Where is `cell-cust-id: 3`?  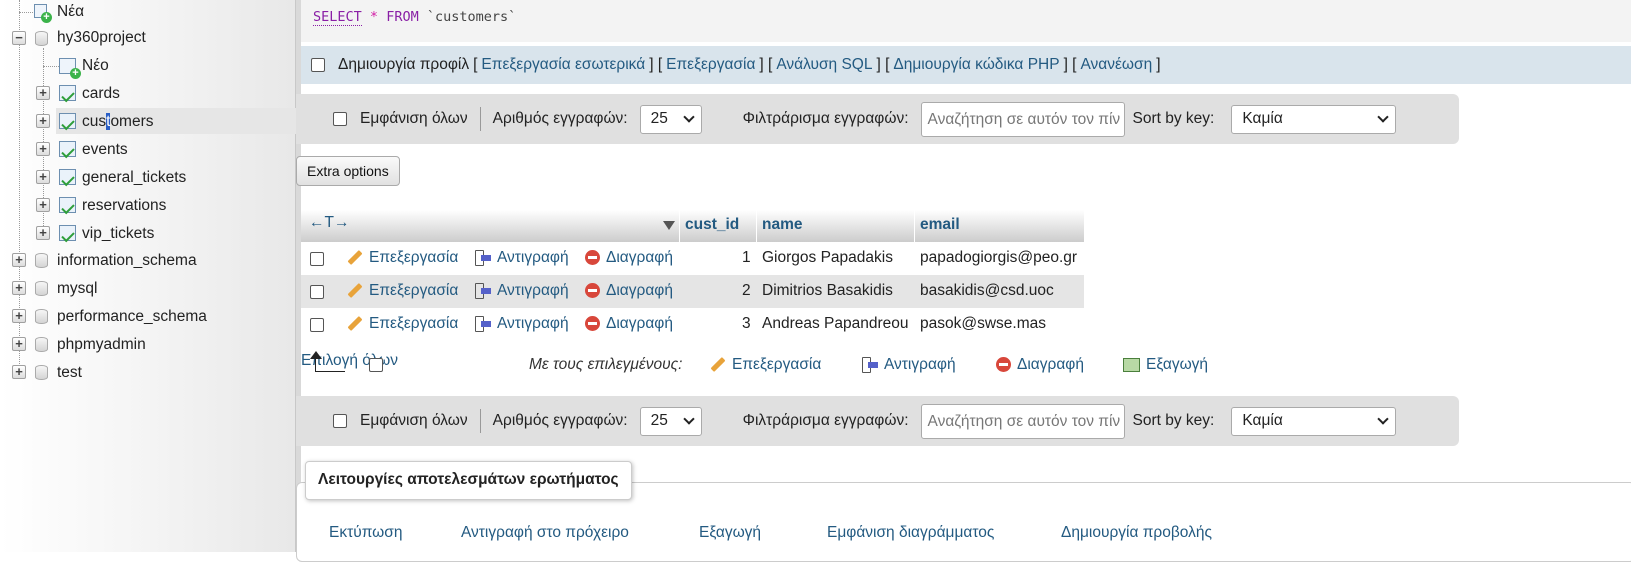
cell-cust-id: 3 is located at coordinates (746, 324).